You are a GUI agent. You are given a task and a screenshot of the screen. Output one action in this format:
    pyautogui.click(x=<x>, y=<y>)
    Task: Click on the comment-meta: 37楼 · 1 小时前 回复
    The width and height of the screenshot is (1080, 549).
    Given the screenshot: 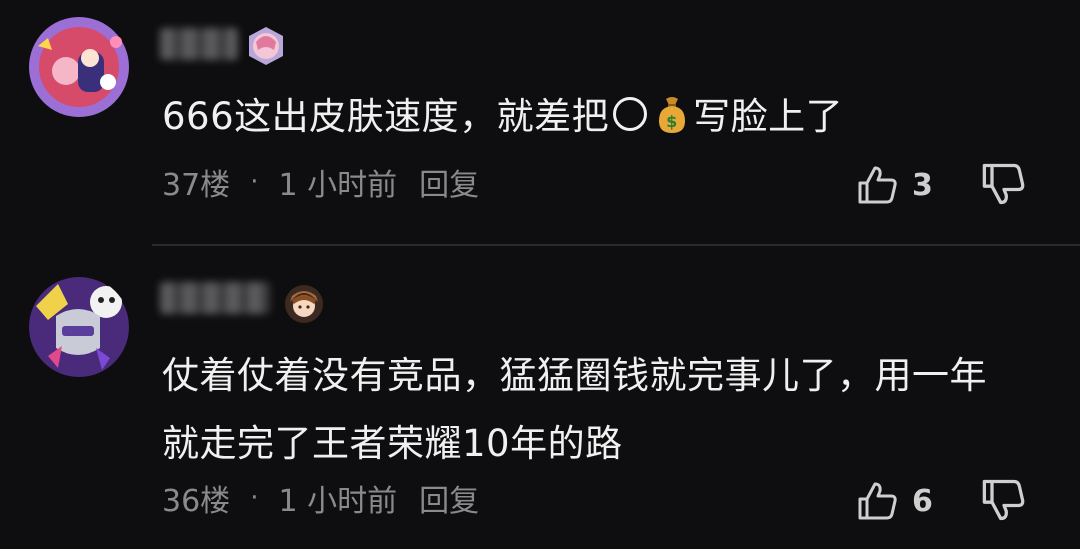 What is the action you would take?
    pyautogui.click(x=320, y=182)
    